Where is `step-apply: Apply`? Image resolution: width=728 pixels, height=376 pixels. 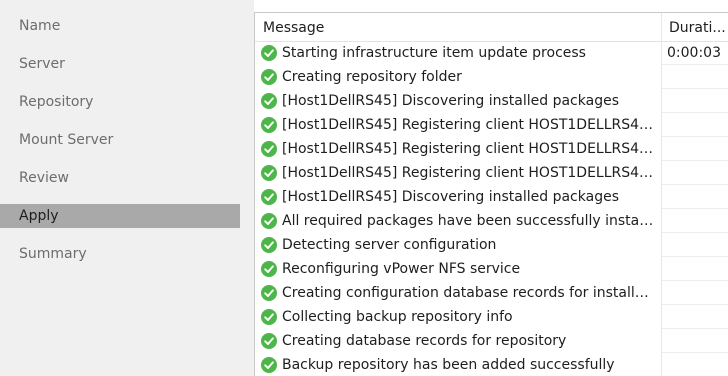 step-apply: Apply is located at coordinates (120, 216).